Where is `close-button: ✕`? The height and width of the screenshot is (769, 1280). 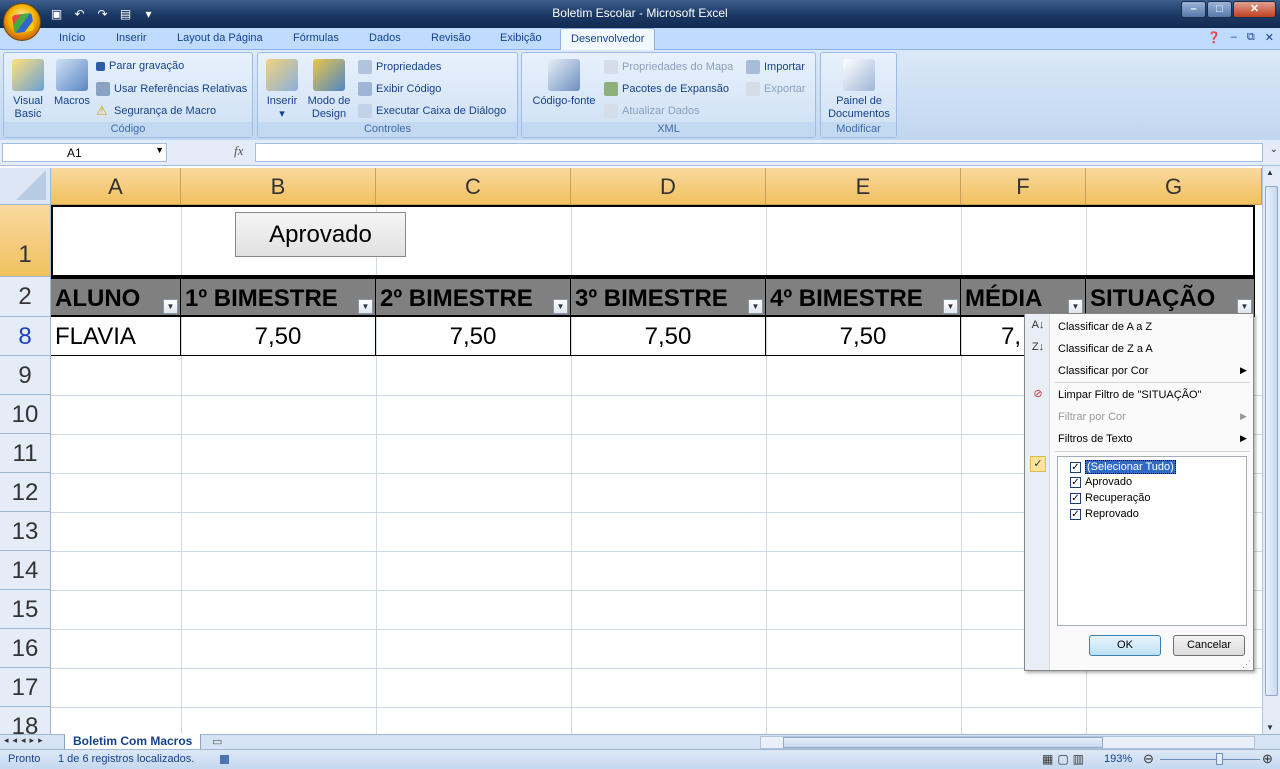 close-button: ✕ is located at coordinates (1254, 9).